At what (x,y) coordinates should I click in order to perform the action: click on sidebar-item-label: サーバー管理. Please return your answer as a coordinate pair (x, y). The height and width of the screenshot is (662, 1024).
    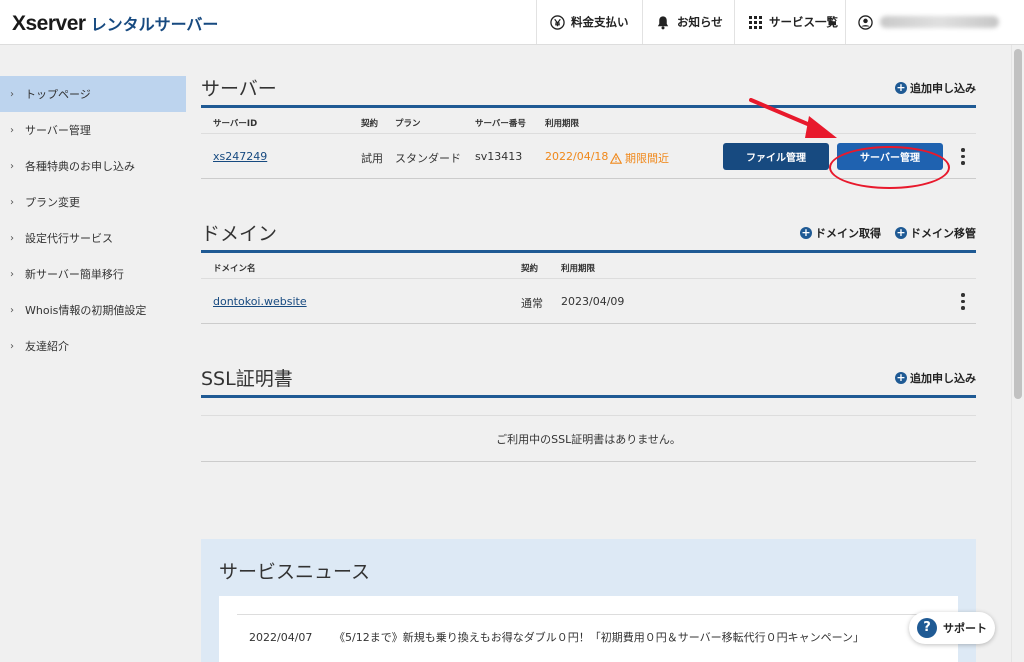
    Looking at the image, I should click on (58, 130).